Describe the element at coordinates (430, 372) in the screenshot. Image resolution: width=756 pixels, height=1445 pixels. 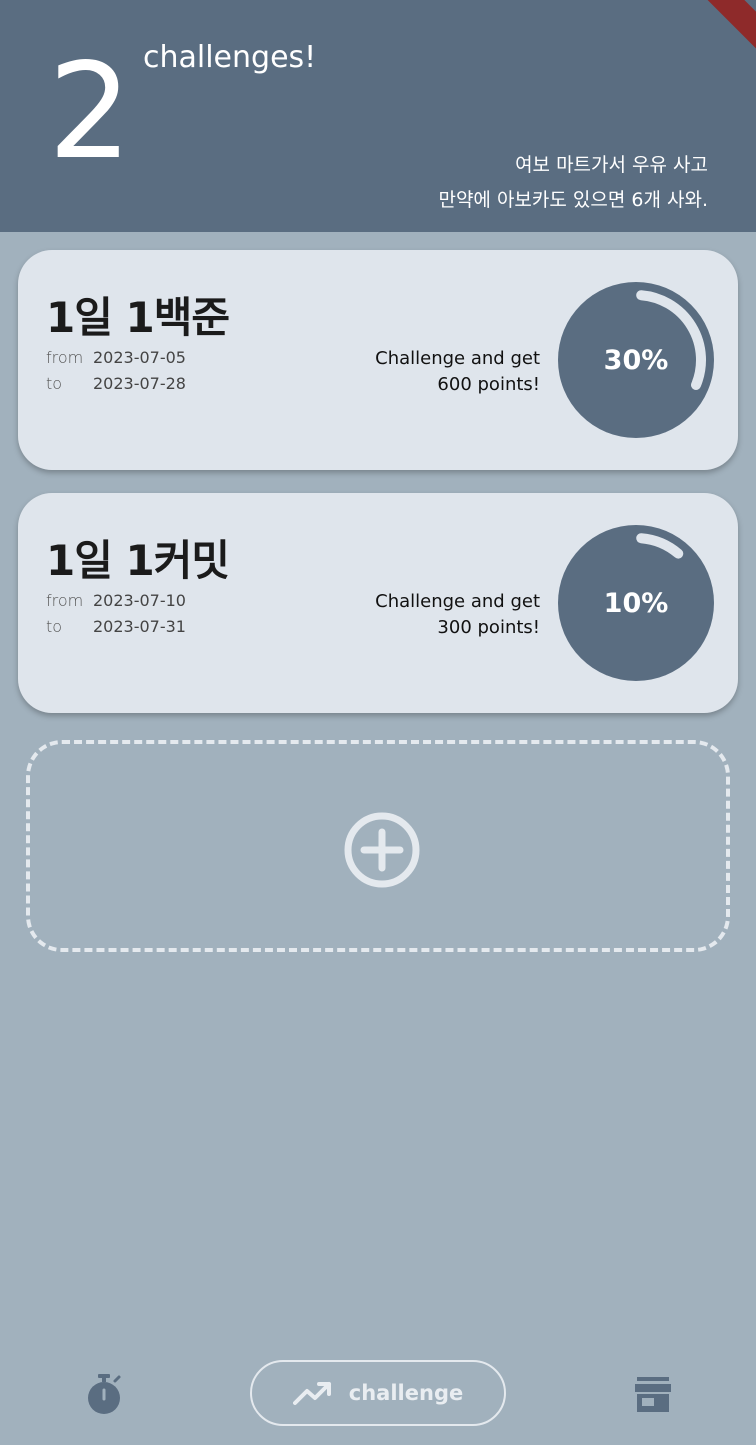
I see `reward-text: Challenge and get 600 points!` at that location.